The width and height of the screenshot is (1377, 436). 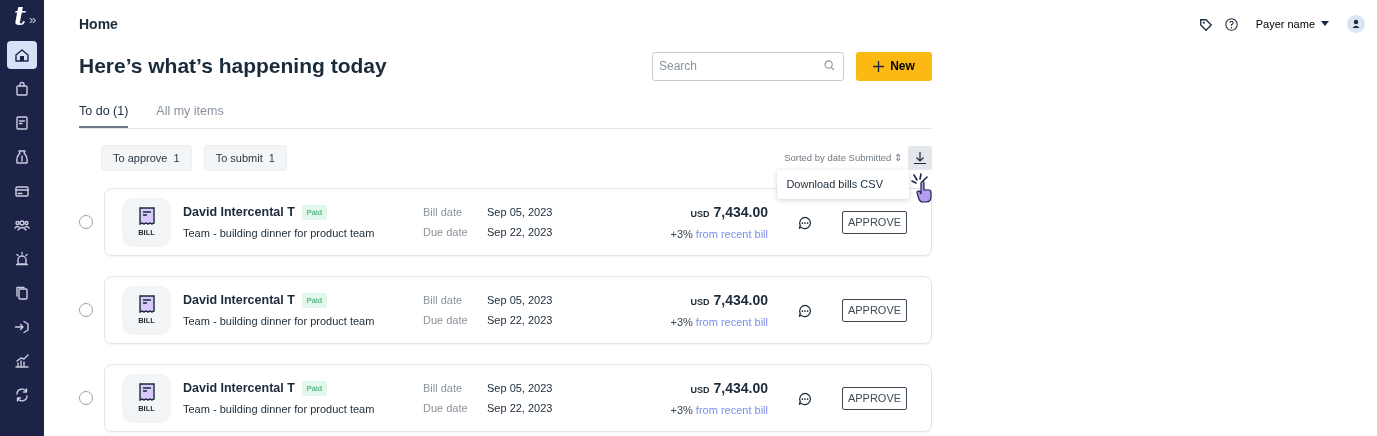 What do you see at coordinates (894, 66) in the screenshot?
I see `new-button: New` at bounding box center [894, 66].